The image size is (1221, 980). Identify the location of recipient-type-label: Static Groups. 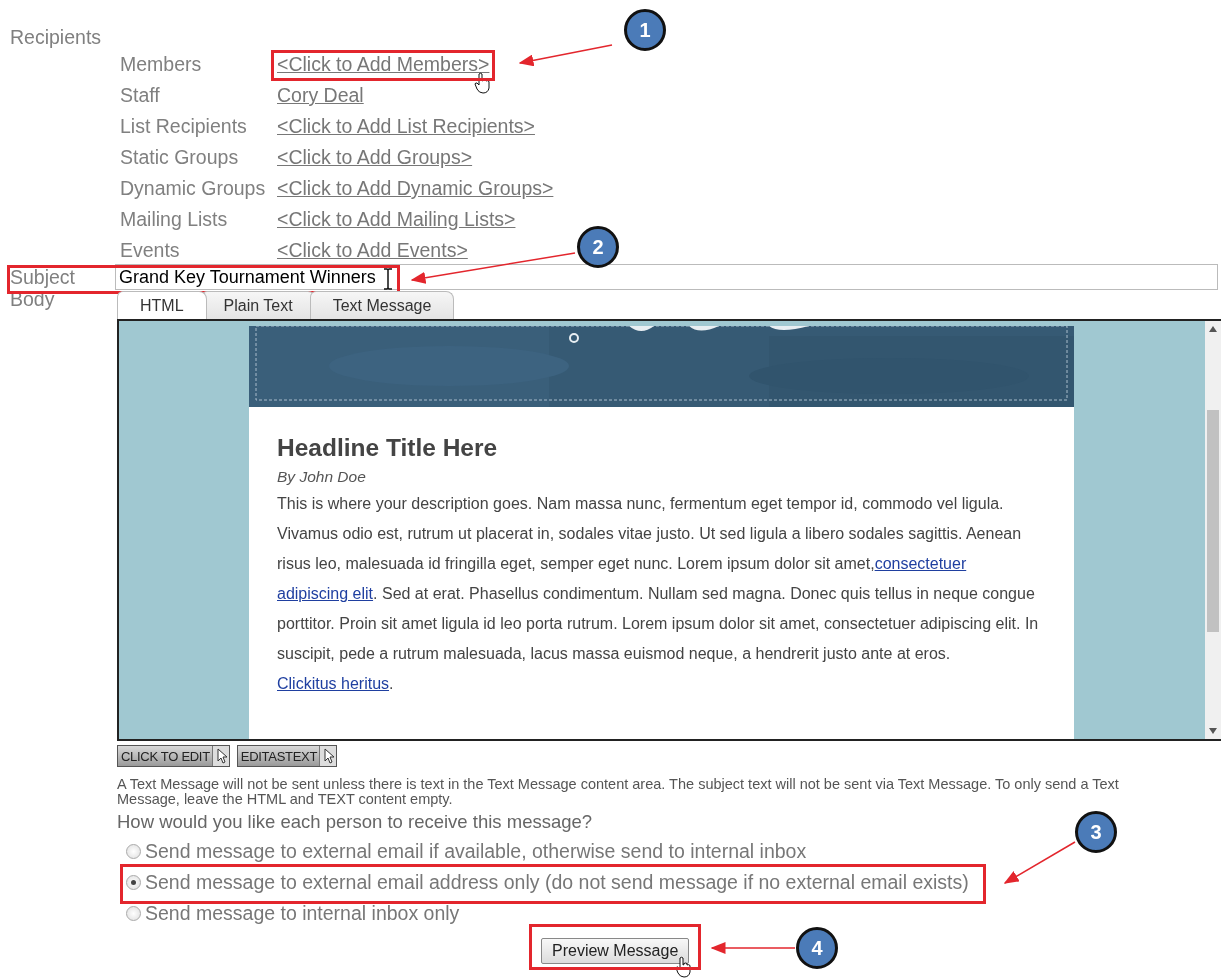
(179, 157).